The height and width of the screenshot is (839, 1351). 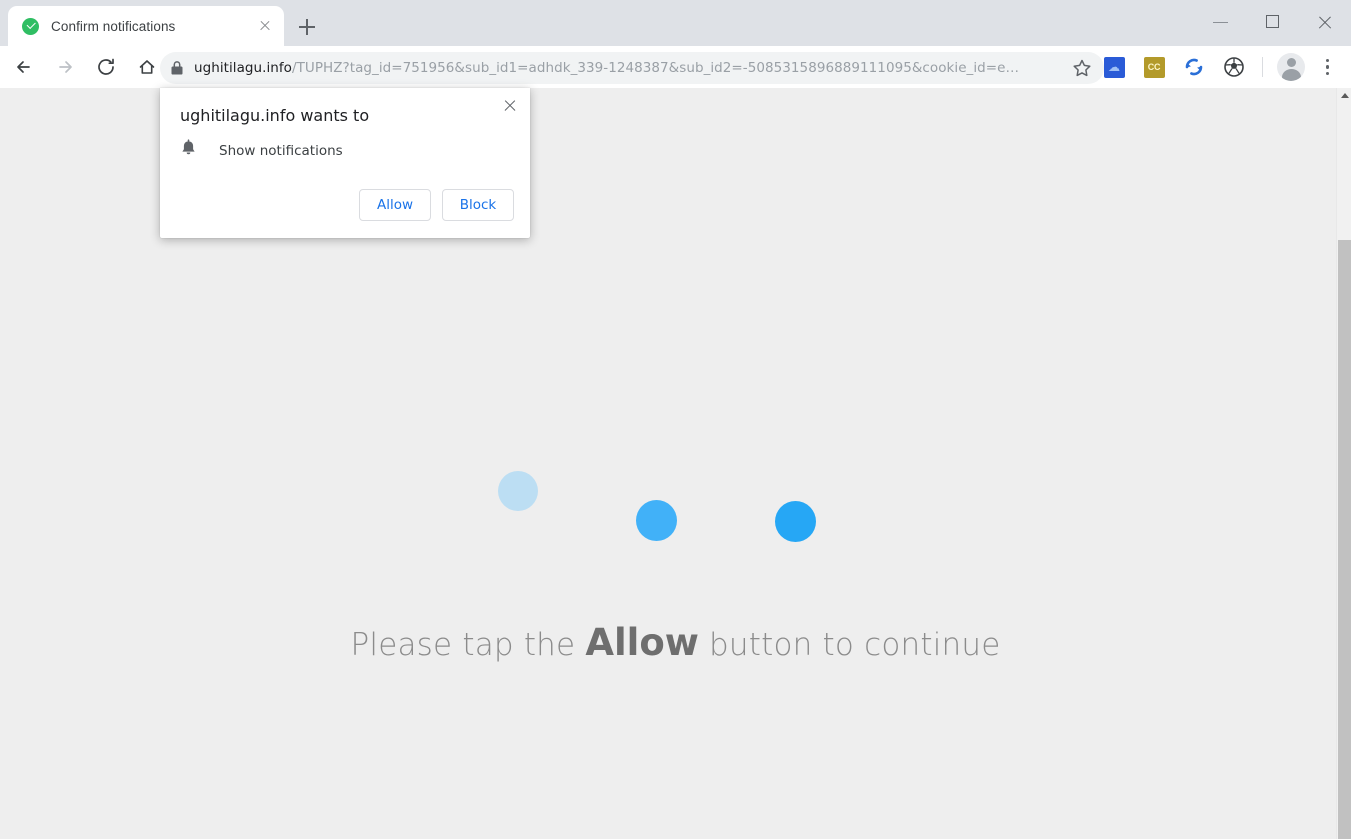 I want to click on window-controls, so click(x=1273, y=22).